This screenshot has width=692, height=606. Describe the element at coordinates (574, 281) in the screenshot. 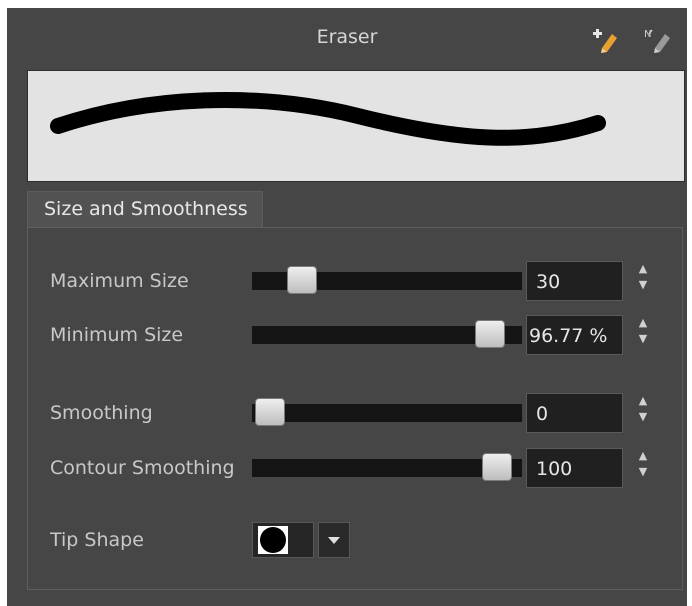

I see `maximum-size-field: 30` at that location.